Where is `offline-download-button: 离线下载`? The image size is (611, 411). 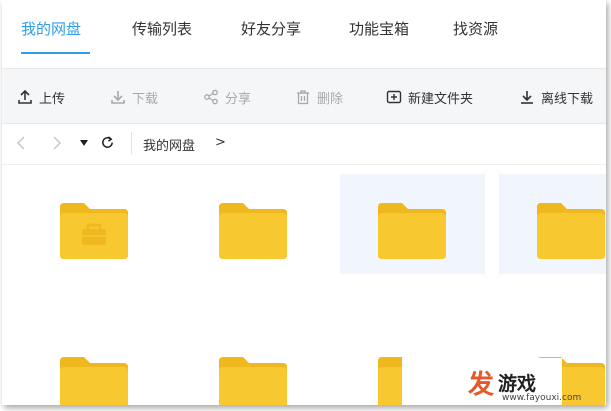
offline-download-button: 离线下载 is located at coordinates (556, 97).